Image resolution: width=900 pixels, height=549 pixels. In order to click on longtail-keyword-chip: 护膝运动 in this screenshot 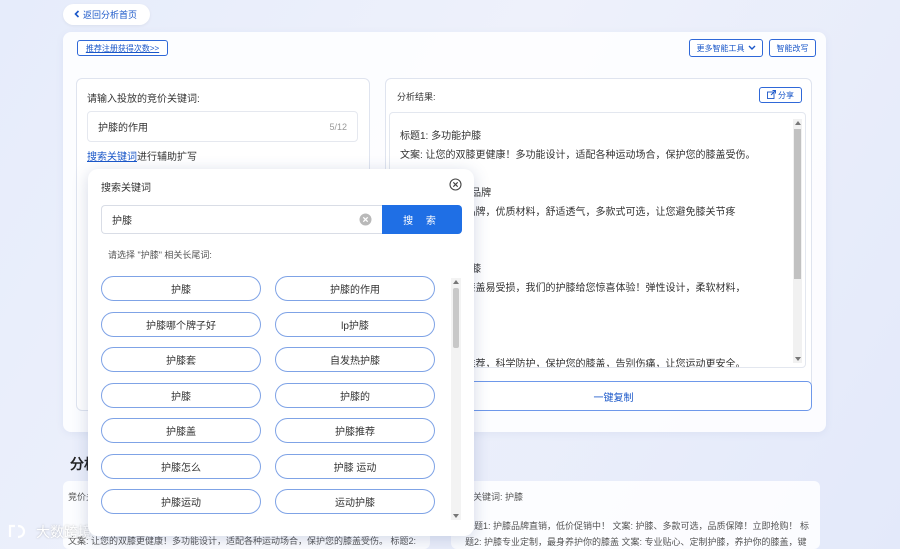, I will do `click(181, 501)`.